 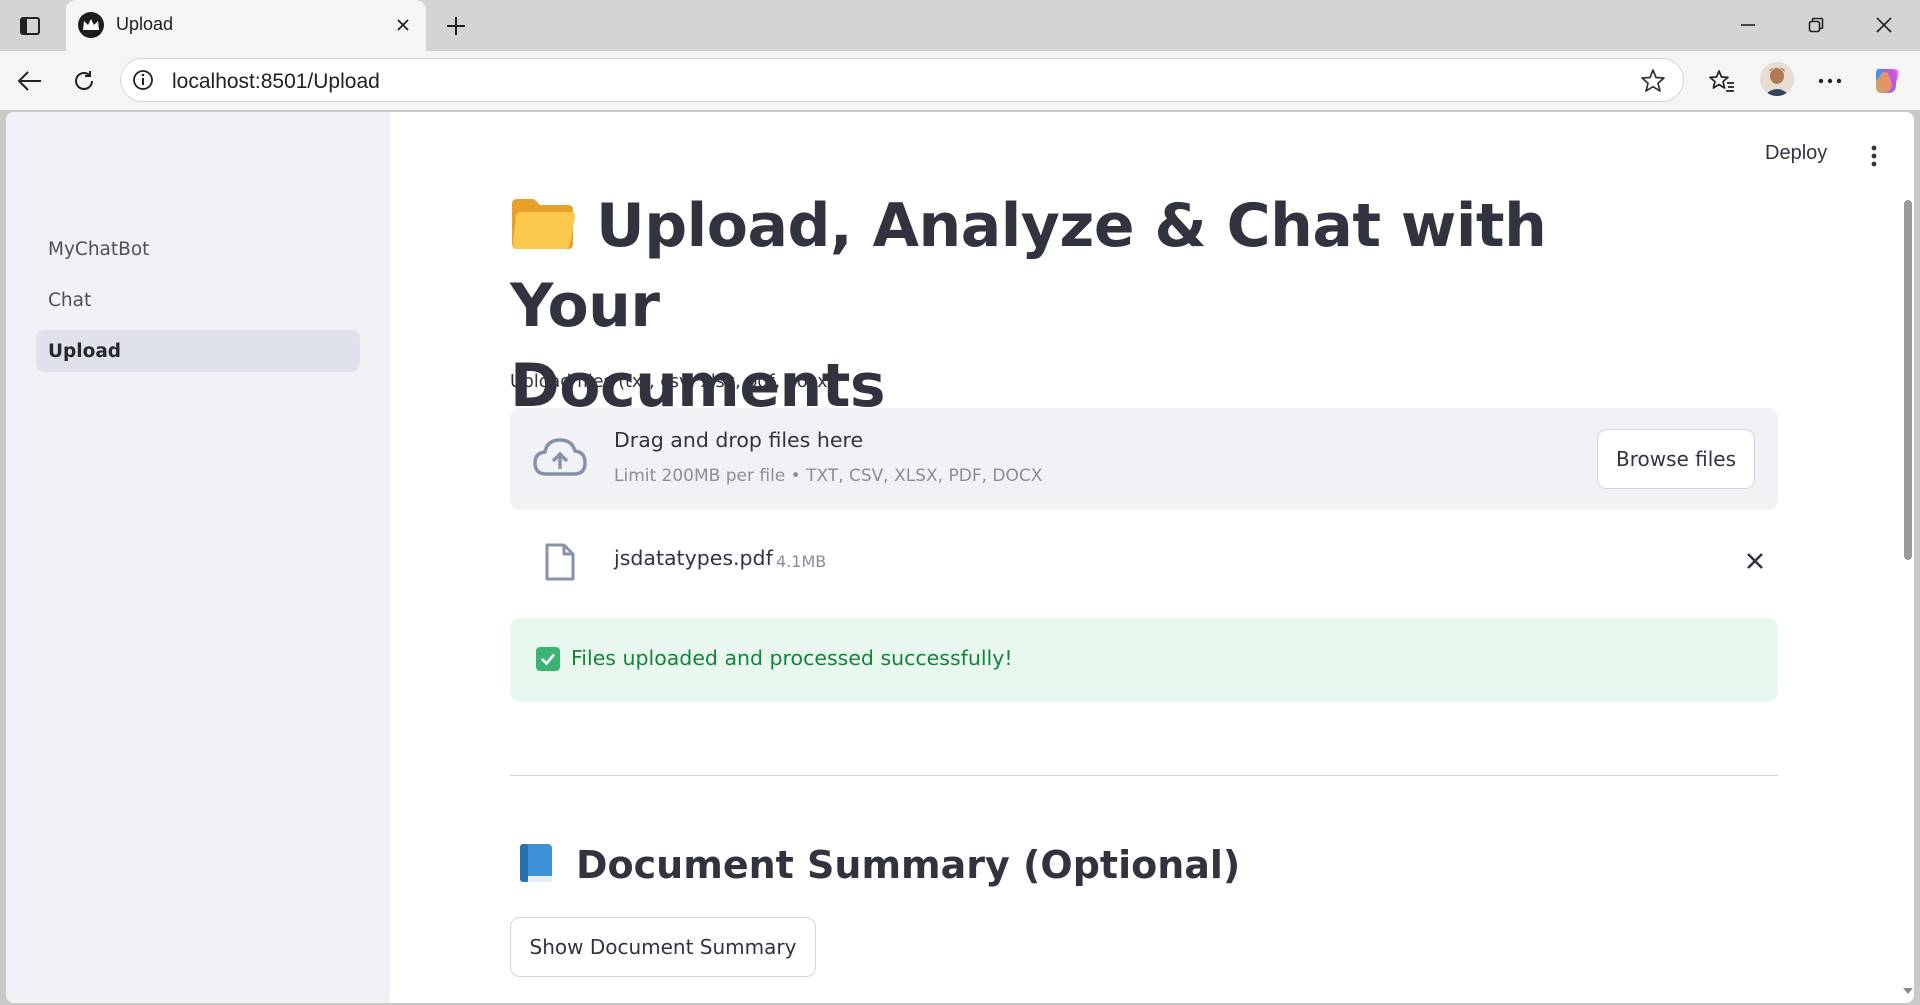 I want to click on summary-heading: Document Summary (Optional), so click(x=875, y=865).